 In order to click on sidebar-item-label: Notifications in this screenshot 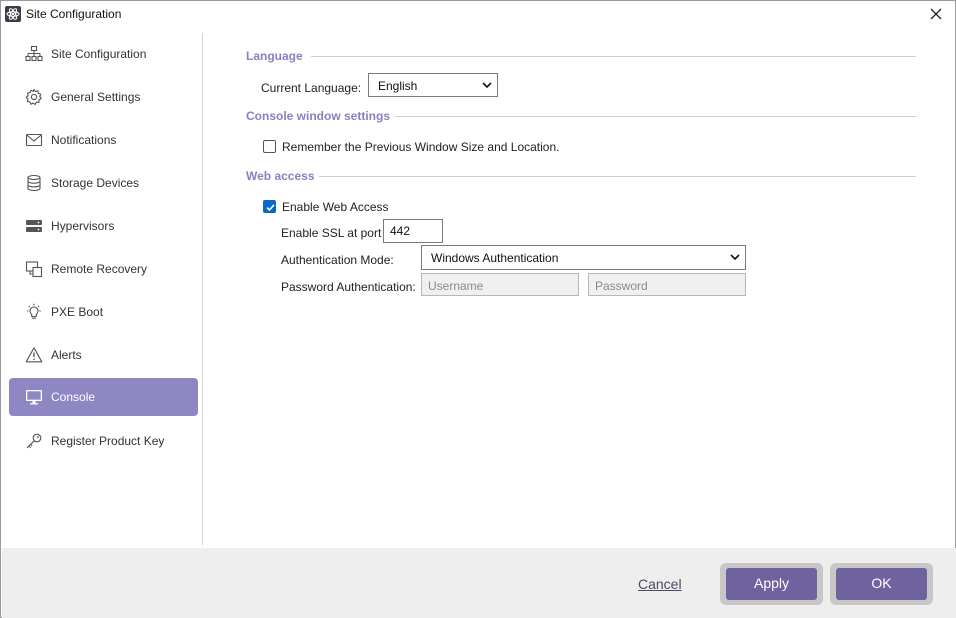, I will do `click(84, 140)`.